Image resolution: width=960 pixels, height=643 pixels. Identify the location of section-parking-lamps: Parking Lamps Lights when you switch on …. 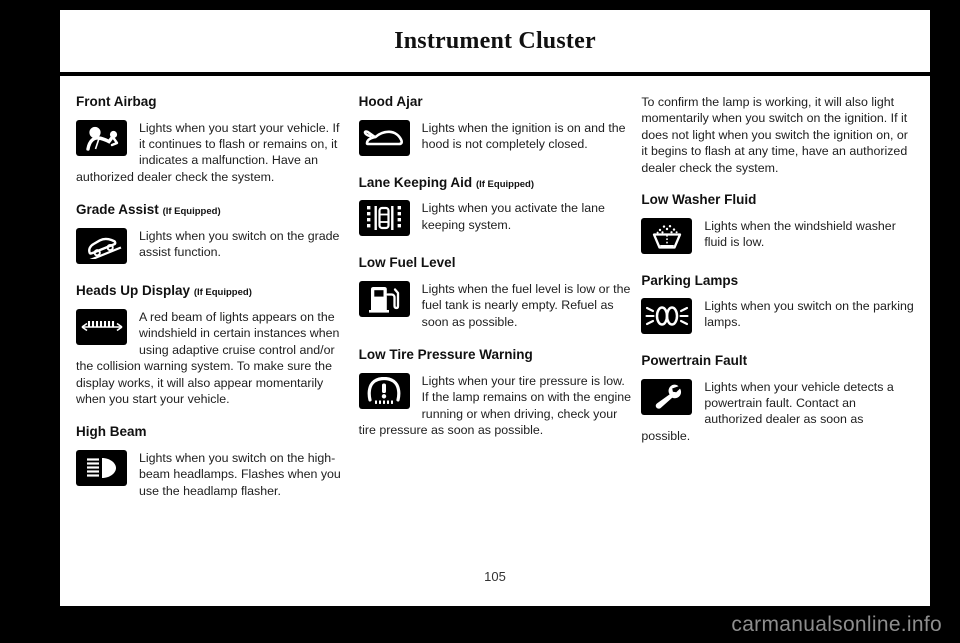
(777, 305).